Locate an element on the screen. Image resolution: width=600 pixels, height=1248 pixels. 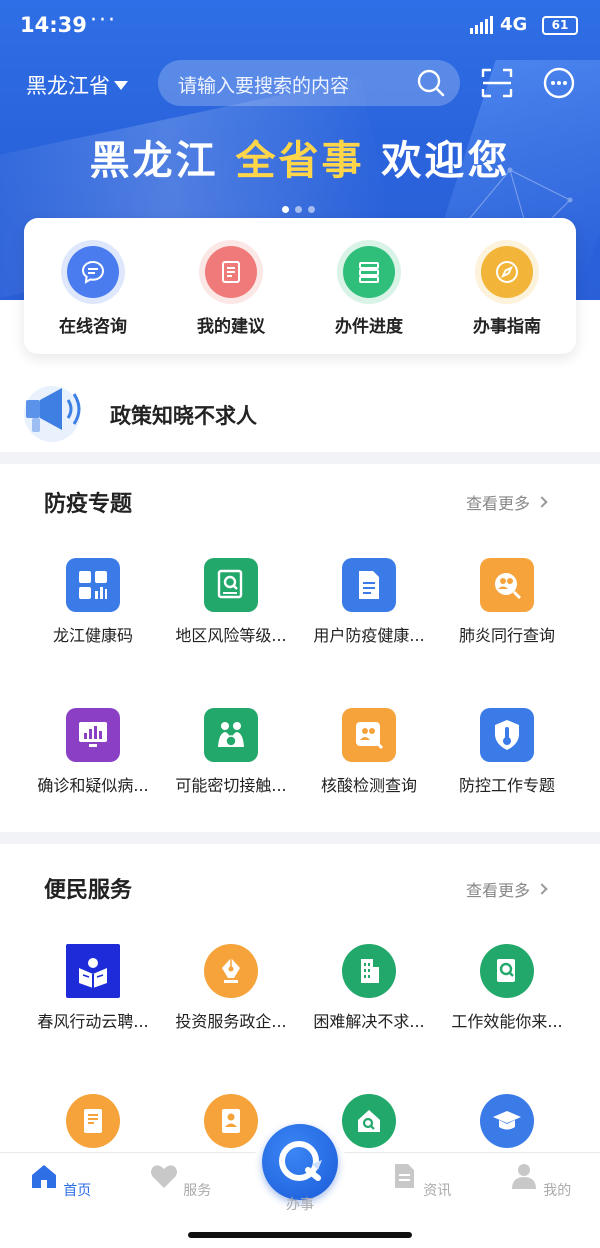
quick-label: 办件进度 is located at coordinates (369, 327).